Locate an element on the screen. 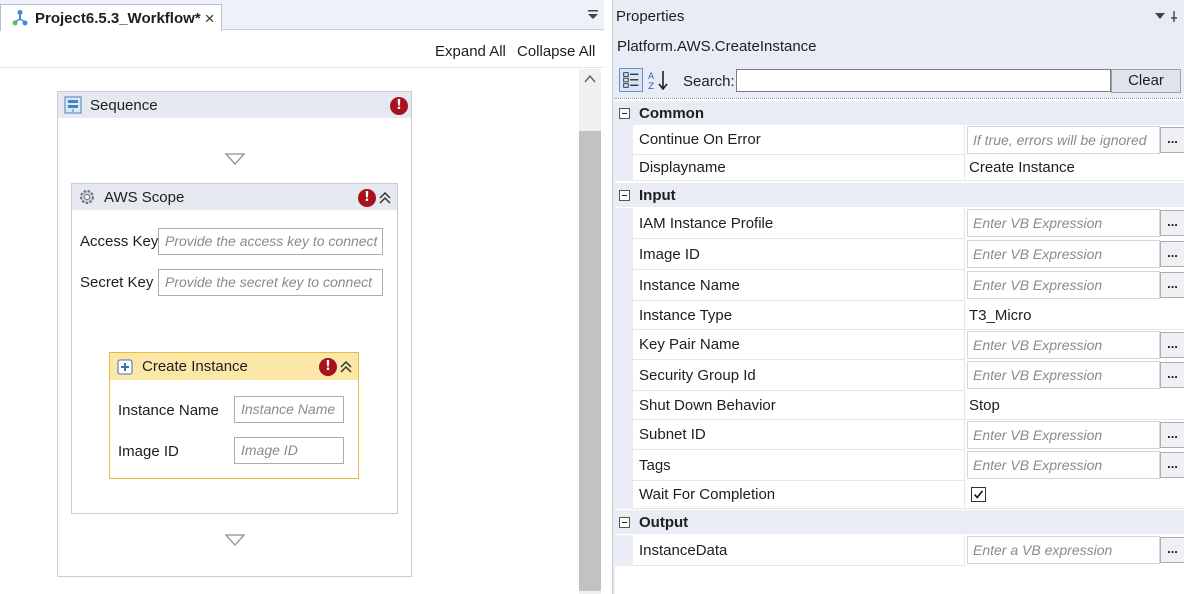 This screenshot has height=594, width=1184. svg-text: A is located at coordinates (651, 77).